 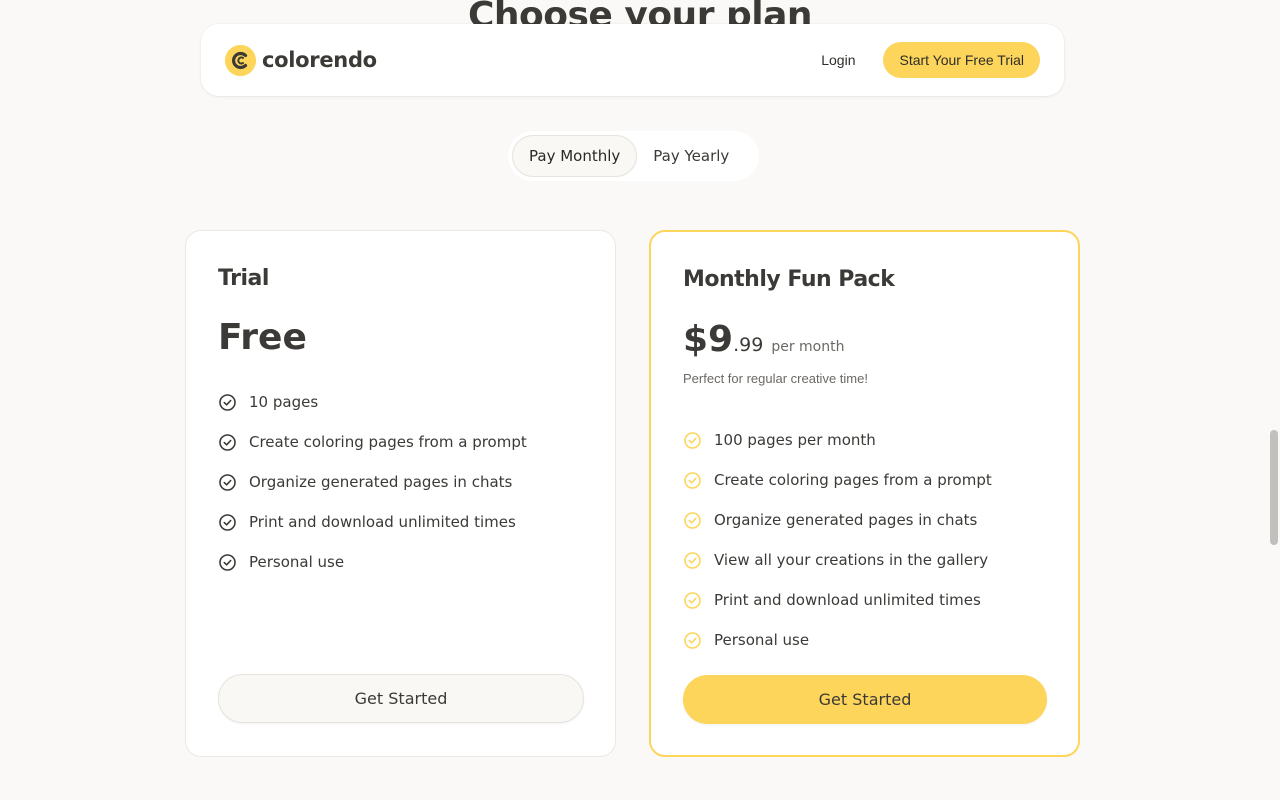 I want to click on plan-price: $9 .99 per month, so click(x=763, y=339).